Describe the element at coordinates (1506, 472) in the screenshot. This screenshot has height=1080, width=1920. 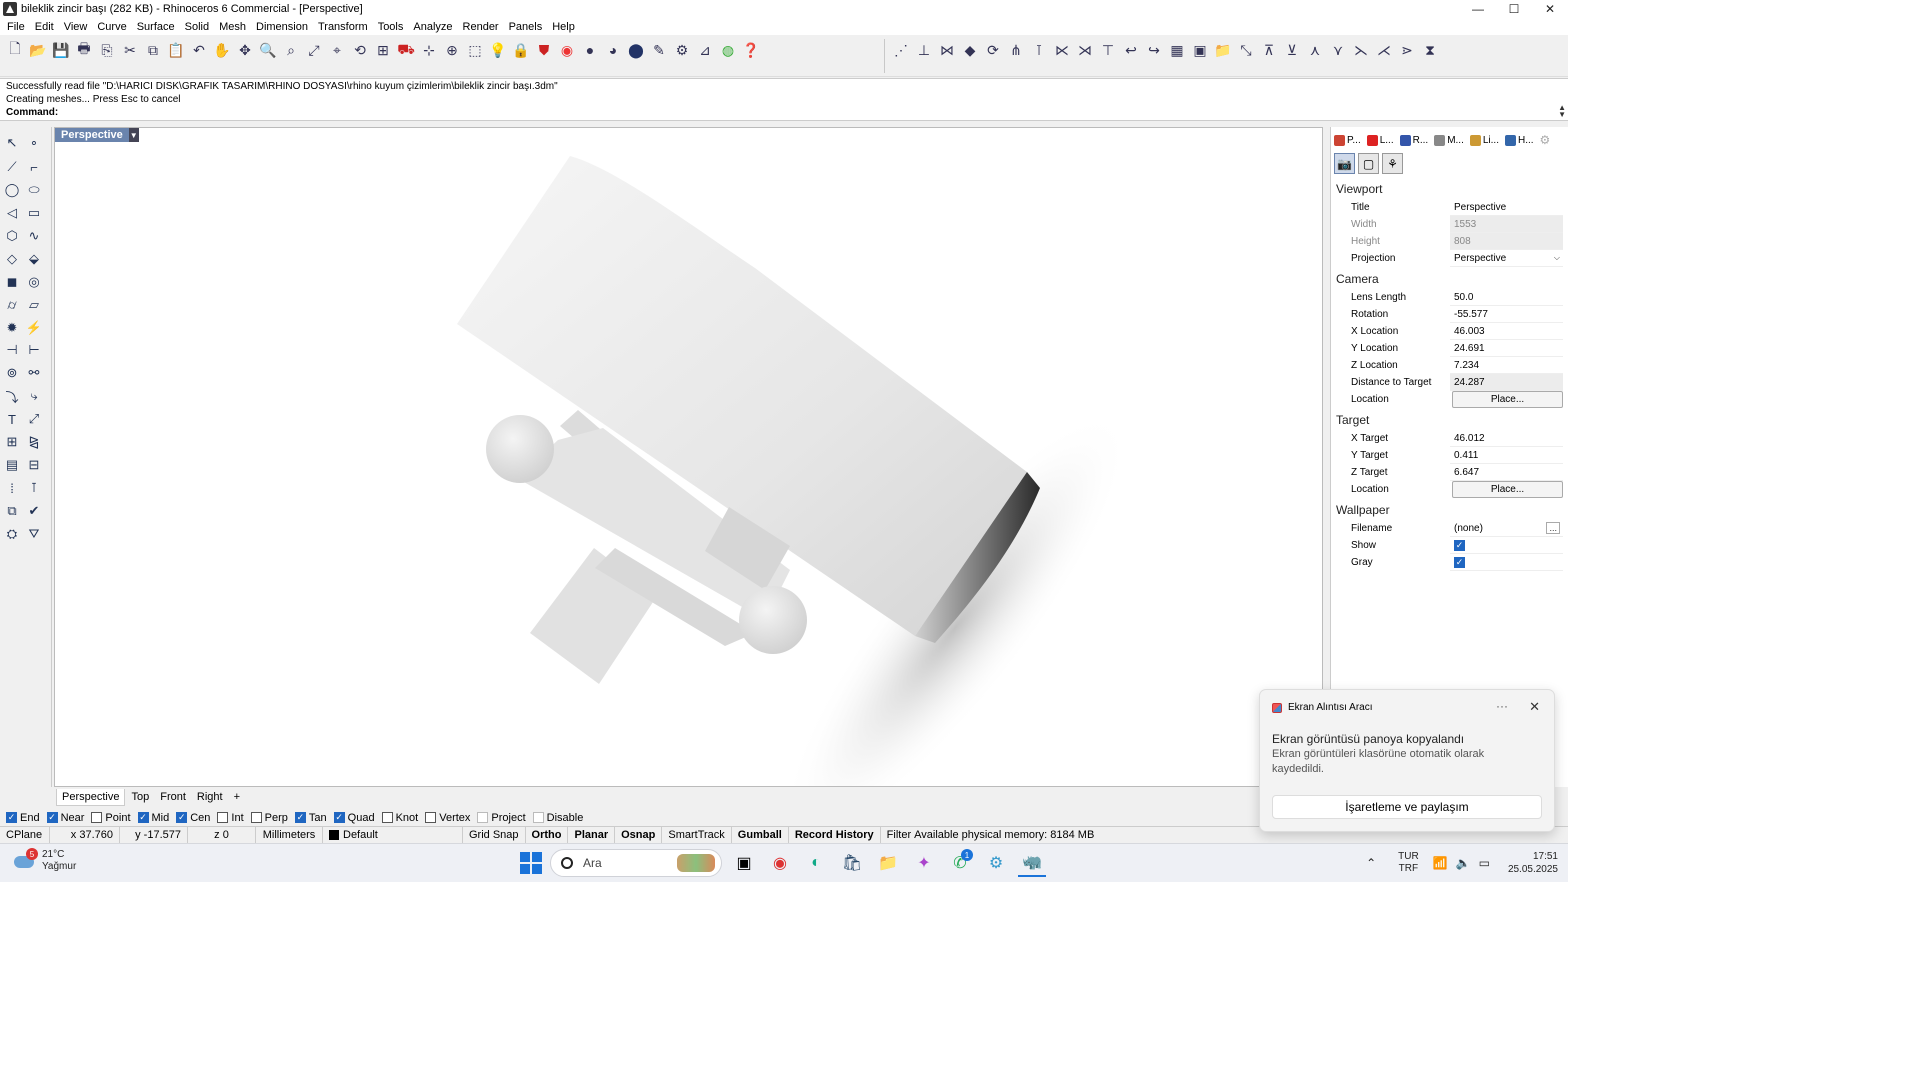
I see `z-target-field: 6.647` at that location.